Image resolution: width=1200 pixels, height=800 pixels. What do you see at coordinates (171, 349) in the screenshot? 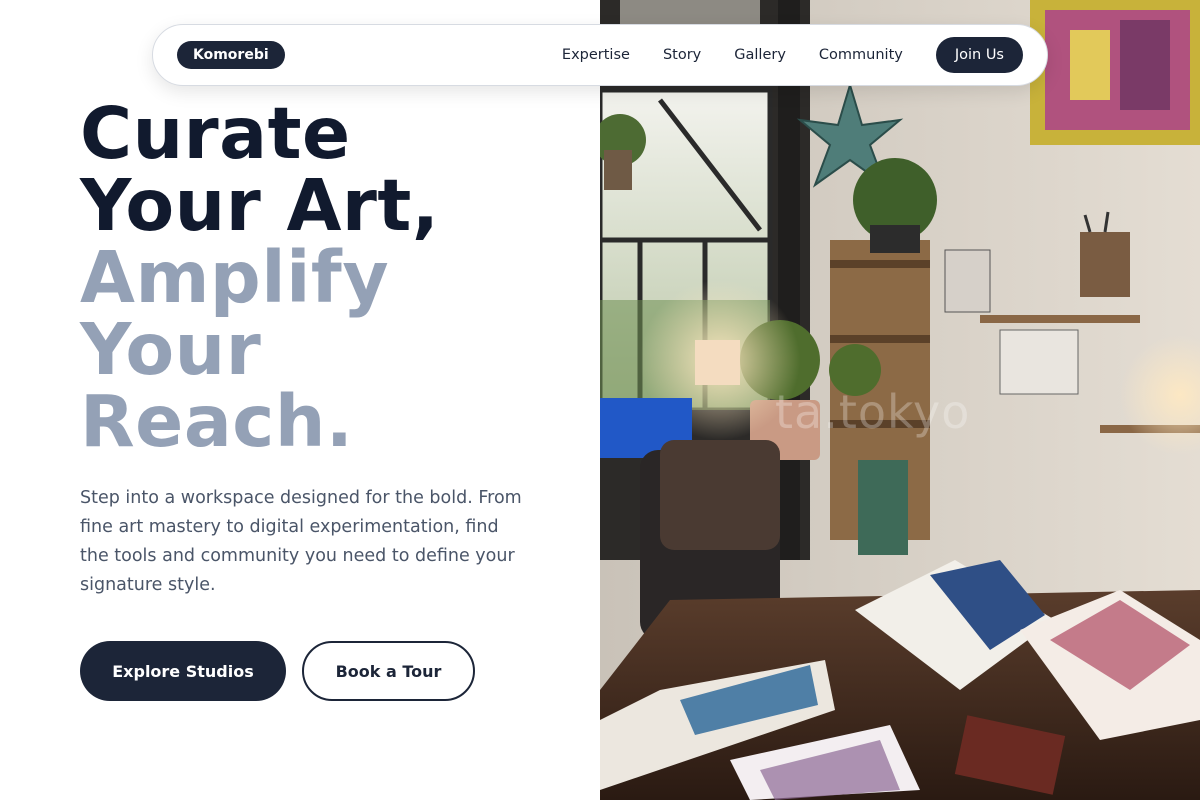
I see `headline-line-4: Your` at bounding box center [171, 349].